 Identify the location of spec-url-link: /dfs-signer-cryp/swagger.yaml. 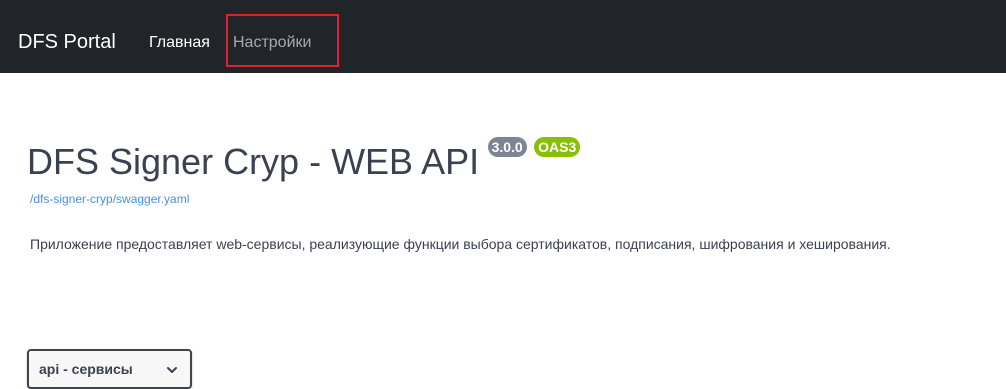
(109, 199).